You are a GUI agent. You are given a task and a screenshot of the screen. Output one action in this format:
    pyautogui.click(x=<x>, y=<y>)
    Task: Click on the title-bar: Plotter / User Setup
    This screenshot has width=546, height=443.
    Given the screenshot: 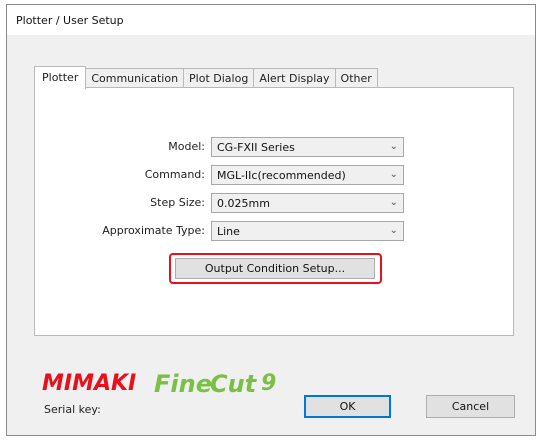 What is the action you would take?
    pyautogui.click(x=271, y=20)
    